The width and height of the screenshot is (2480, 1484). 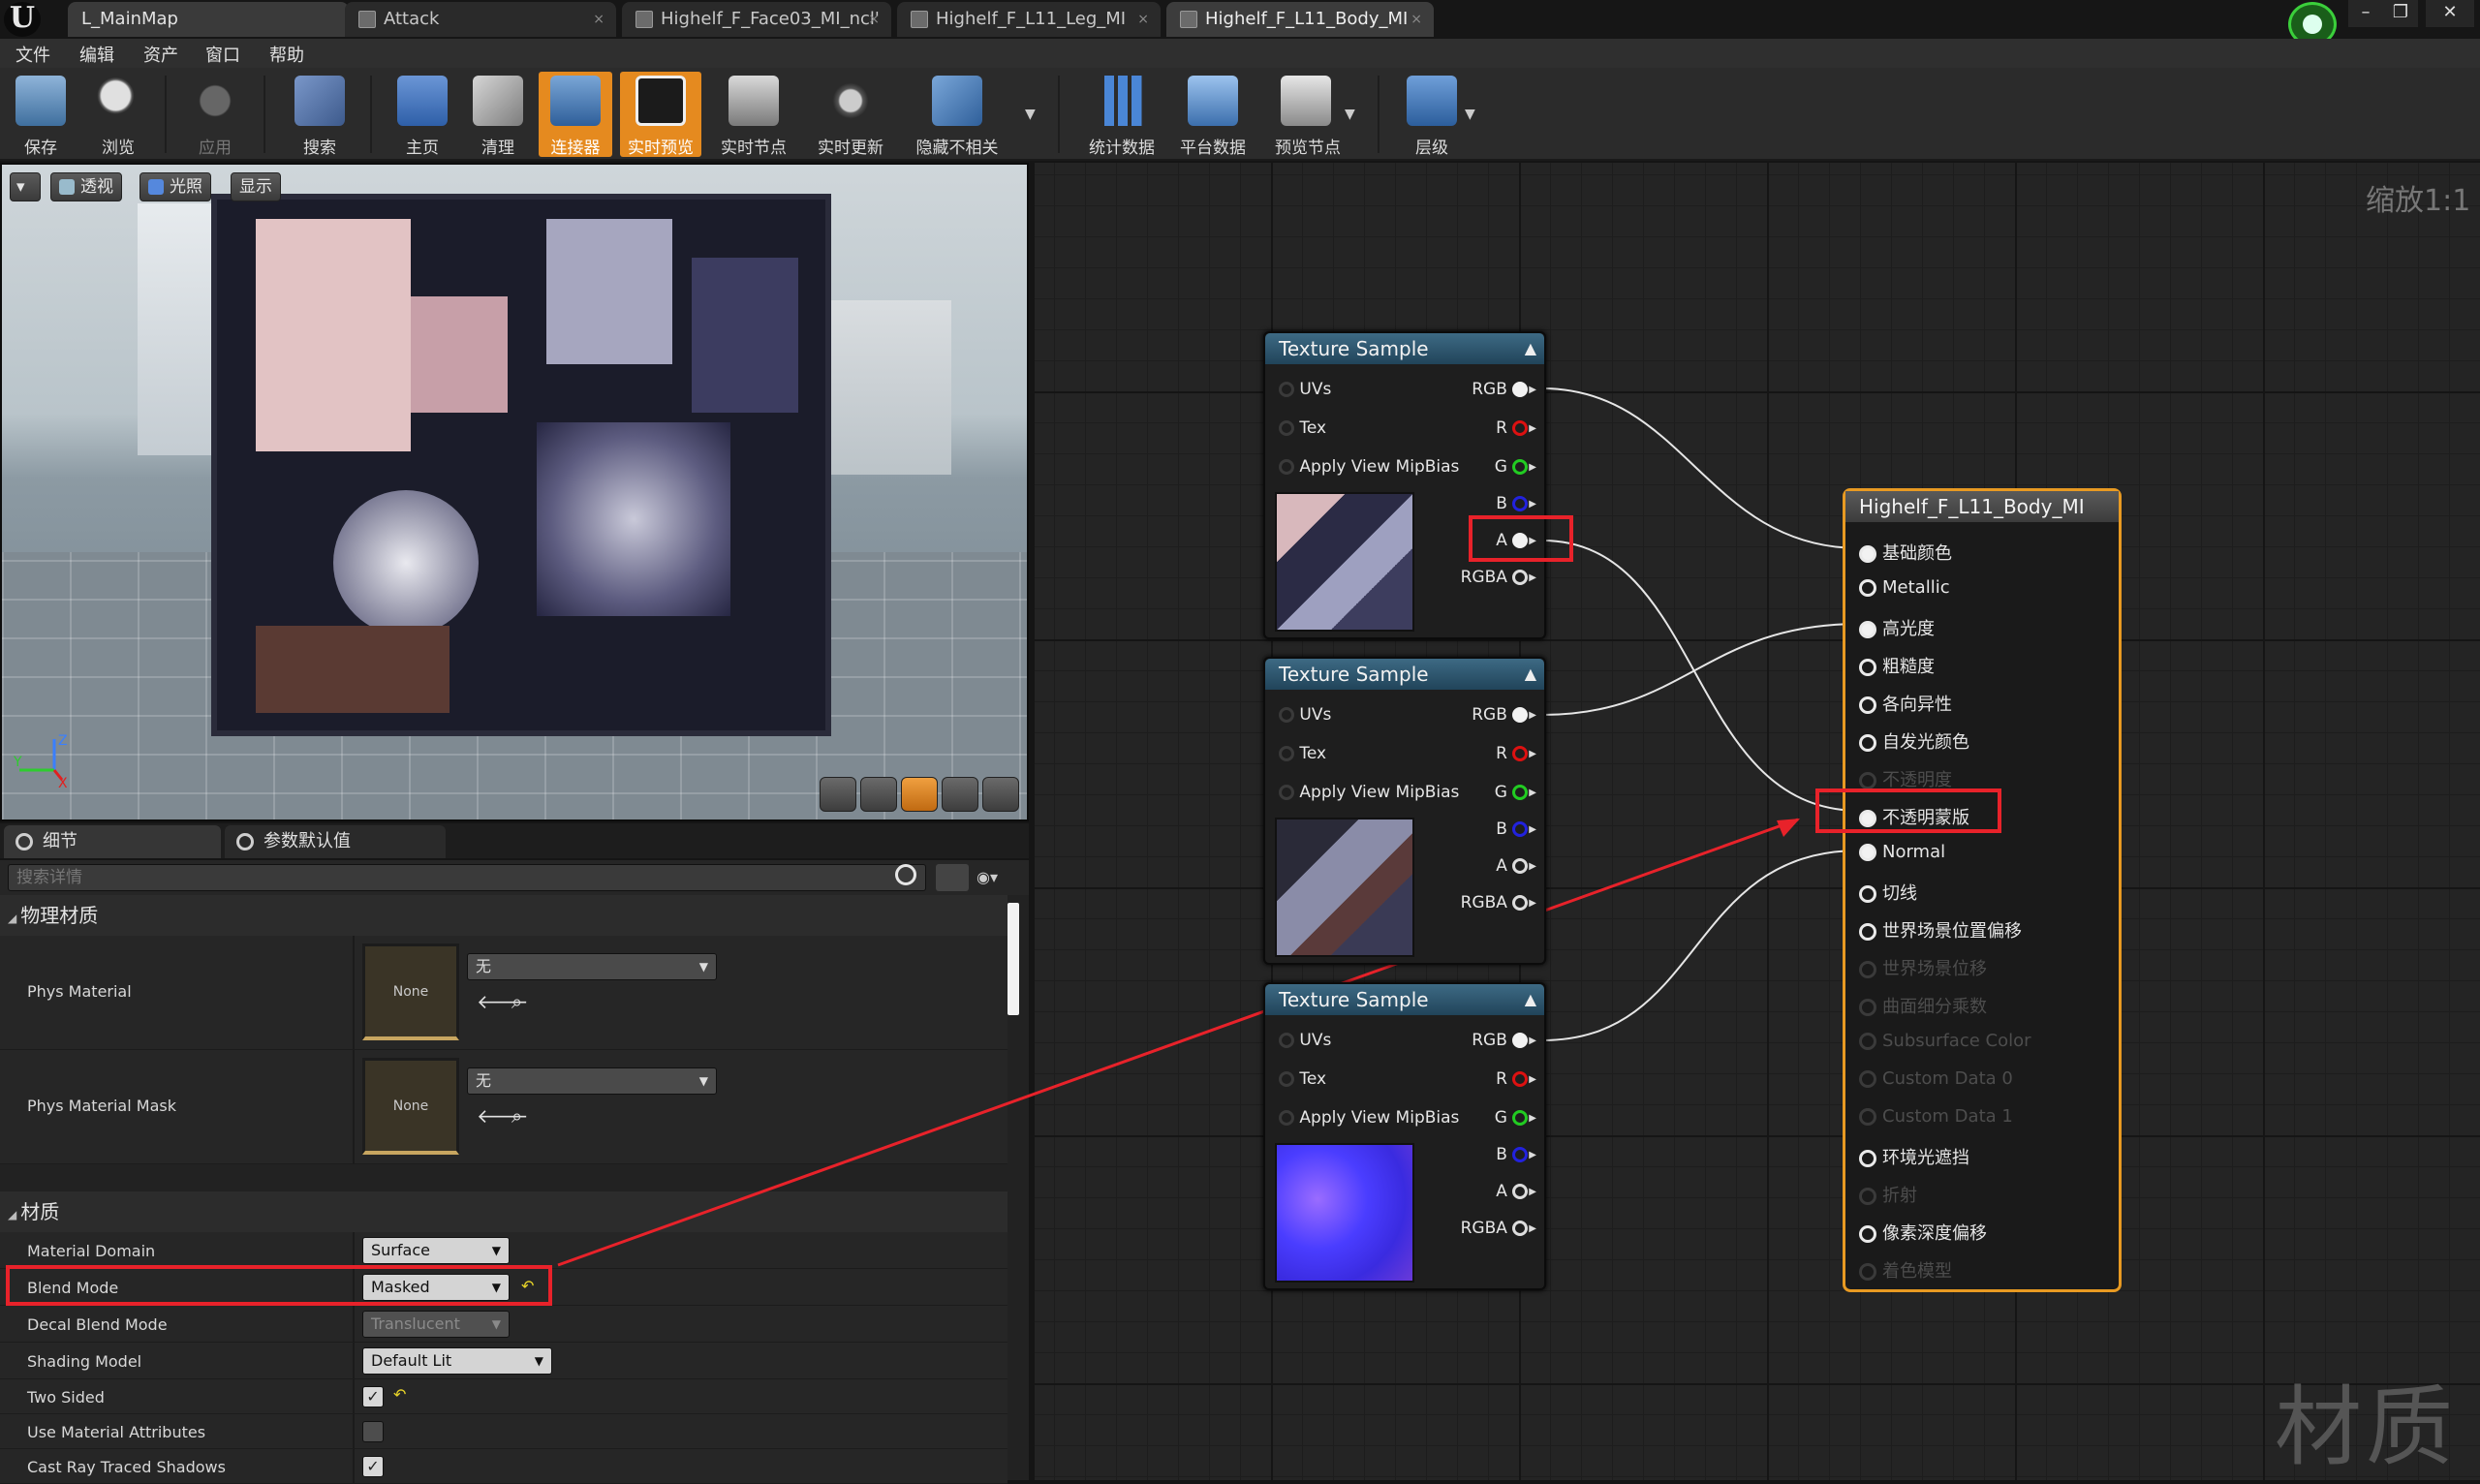 I want to click on menu-help: 帮助, so click(x=286, y=54).